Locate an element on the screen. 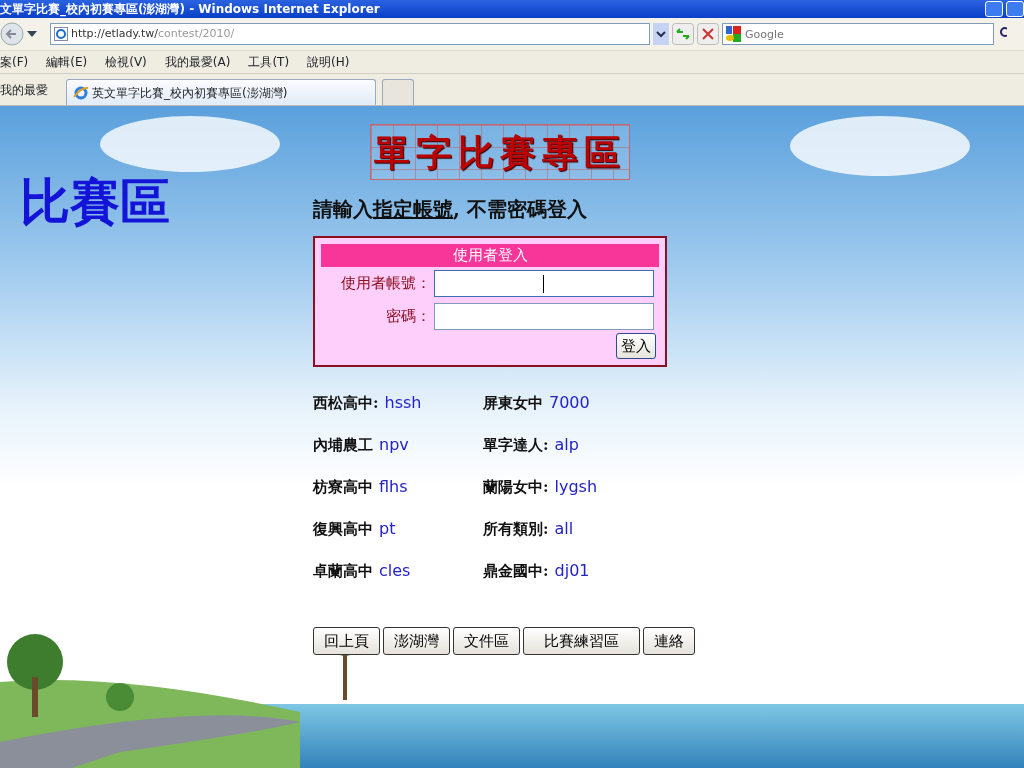 This screenshot has width=1024, height=768. instruction-text: 請輸入指定帳號, 不需密碼登入 is located at coordinates (450, 209).